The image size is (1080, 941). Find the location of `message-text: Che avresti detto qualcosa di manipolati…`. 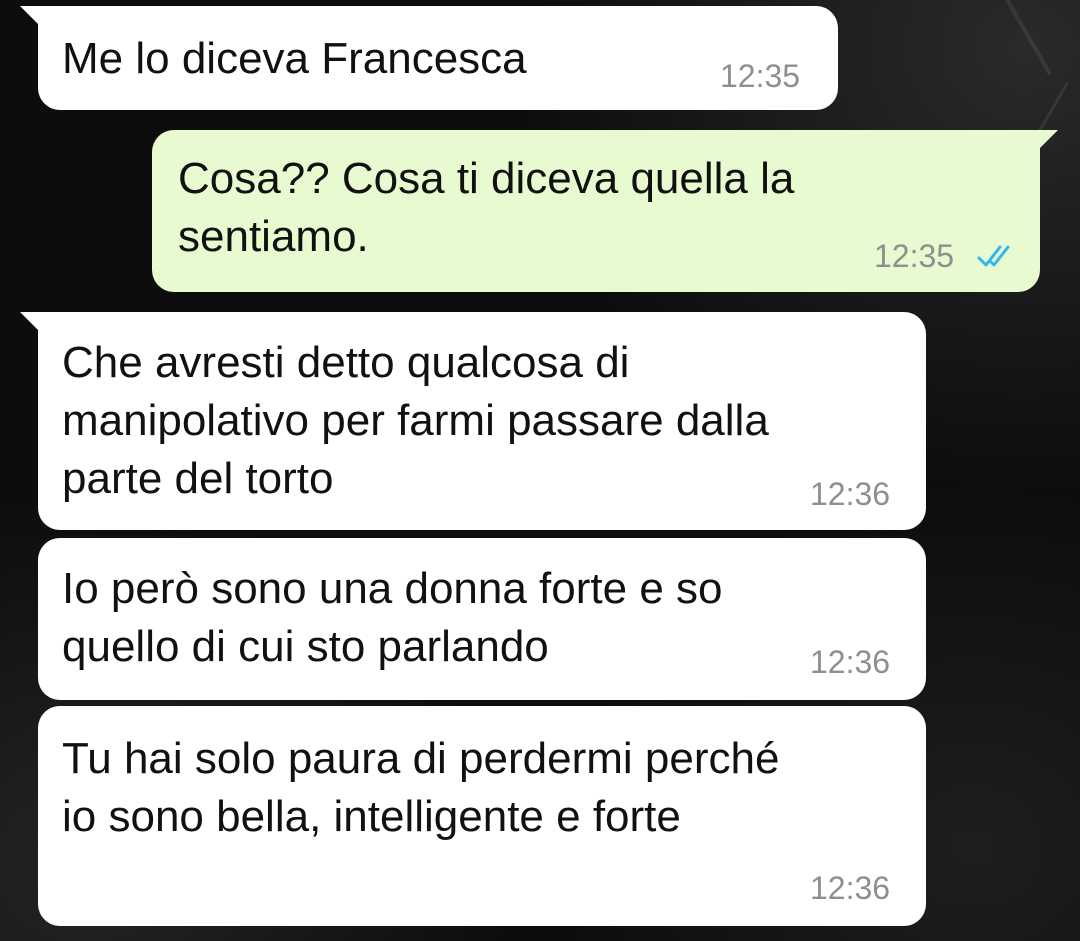

message-text: Che avresti detto qualcosa di manipolati… is located at coordinates (415, 420).